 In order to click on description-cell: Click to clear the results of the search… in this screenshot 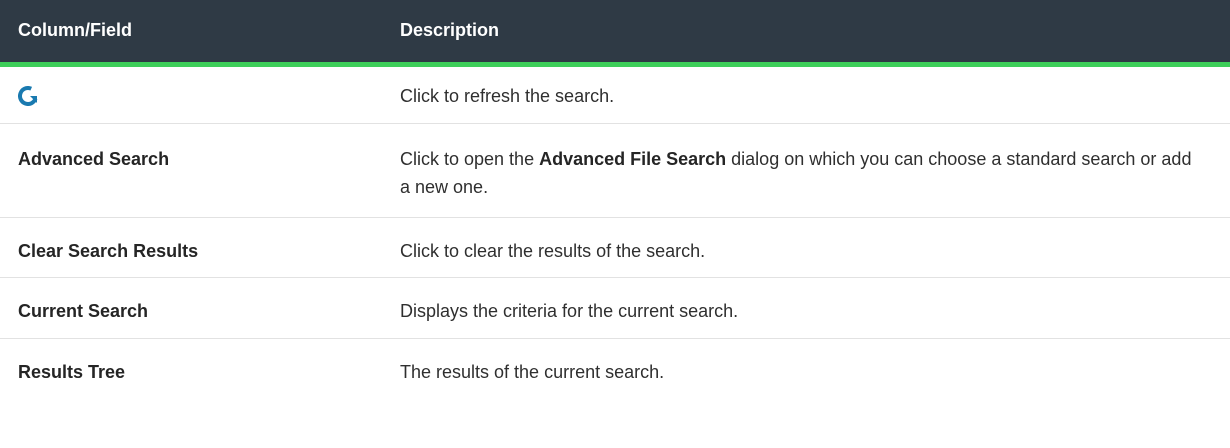, I will do `click(807, 247)`.